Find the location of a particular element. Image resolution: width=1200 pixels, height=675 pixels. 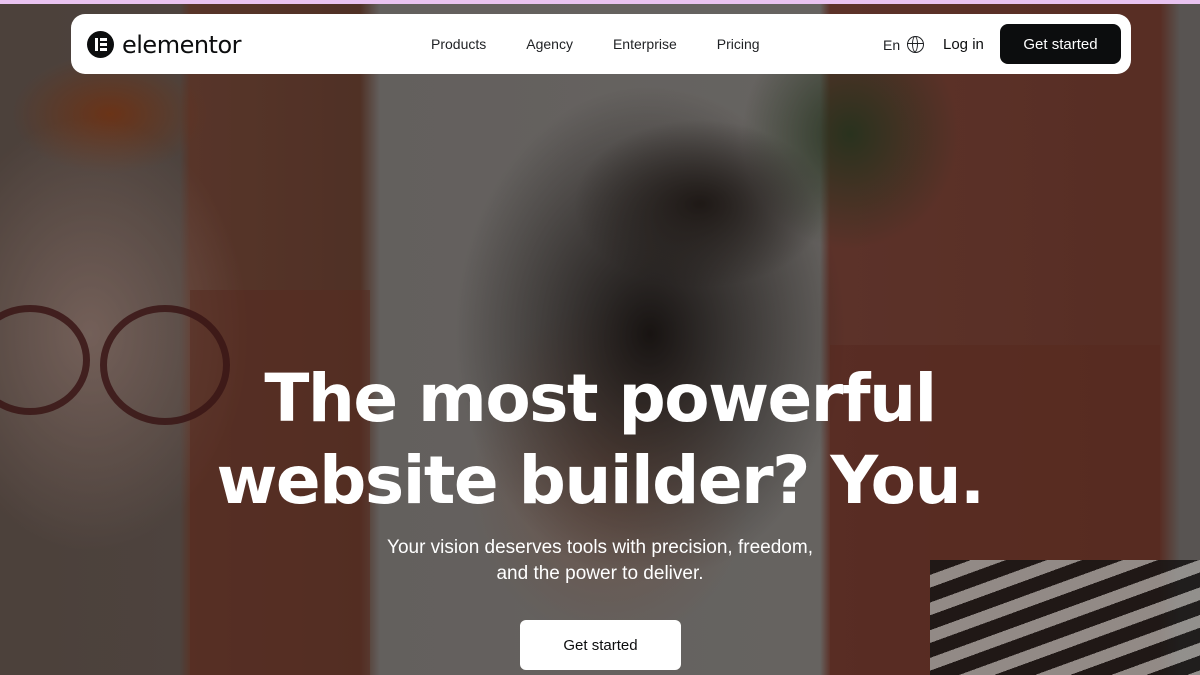

hero-headline-line-2: website builder? You. is located at coordinates (600, 480).